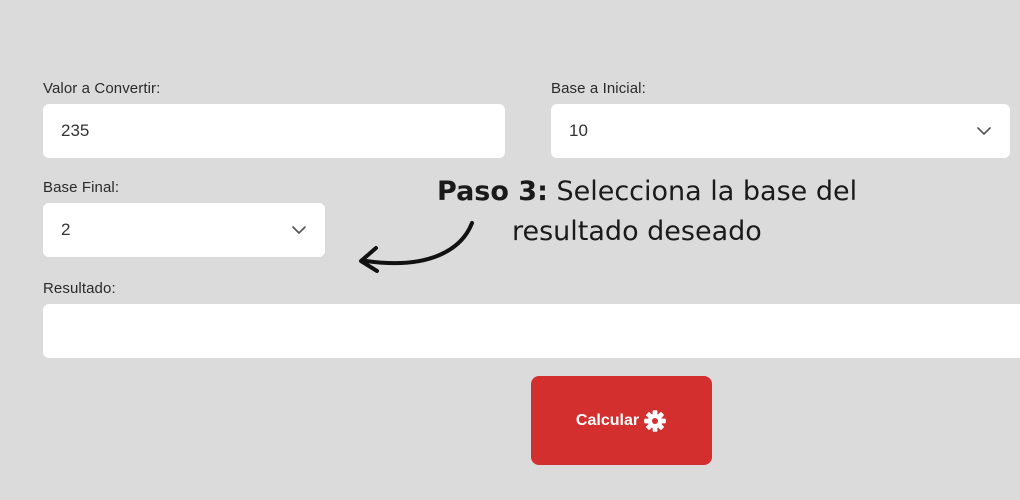 This screenshot has width=1020, height=500. What do you see at coordinates (79, 288) in the screenshot?
I see `resultado-label: Resultado:` at bounding box center [79, 288].